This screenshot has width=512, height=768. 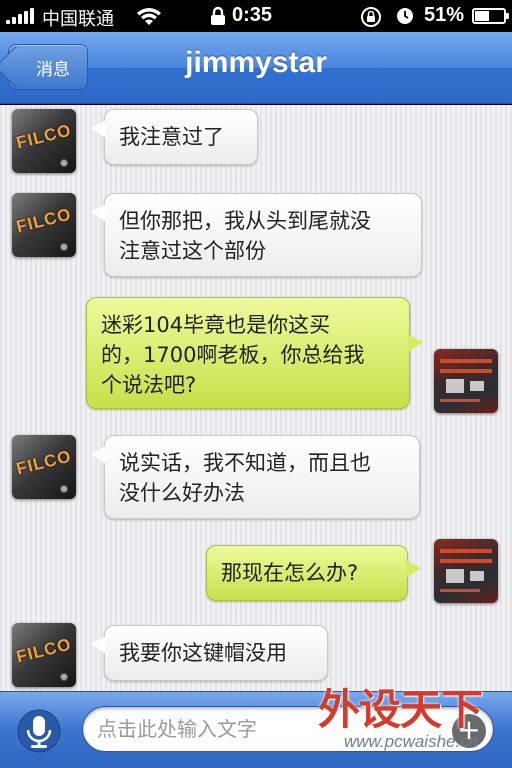 I want to click on status-bar: 中国联通 0:35 51%, so click(x=256, y=16).